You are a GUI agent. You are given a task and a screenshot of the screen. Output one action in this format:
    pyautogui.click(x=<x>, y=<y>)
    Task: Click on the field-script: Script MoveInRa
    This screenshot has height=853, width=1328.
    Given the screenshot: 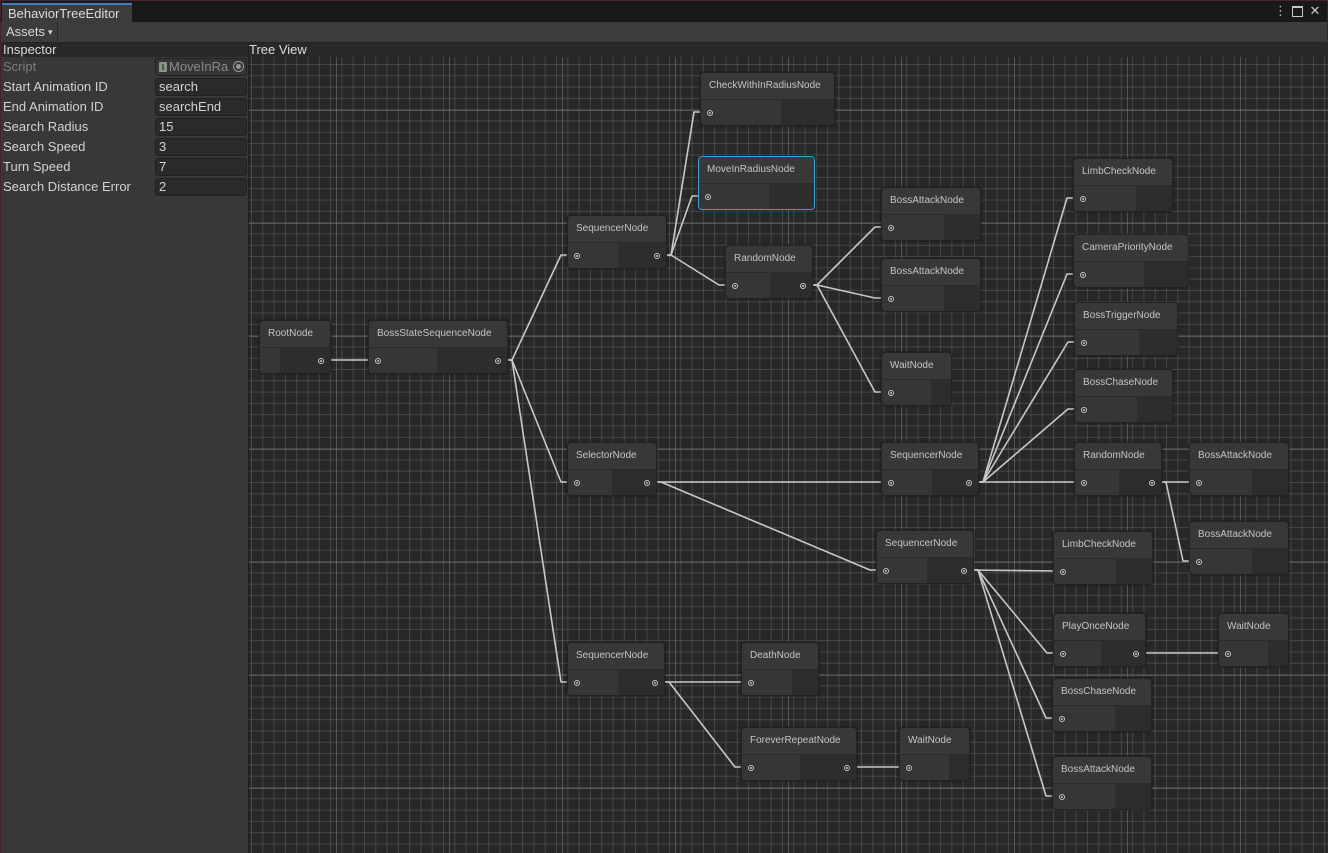 What is the action you would take?
    pyautogui.click(x=124, y=67)
    